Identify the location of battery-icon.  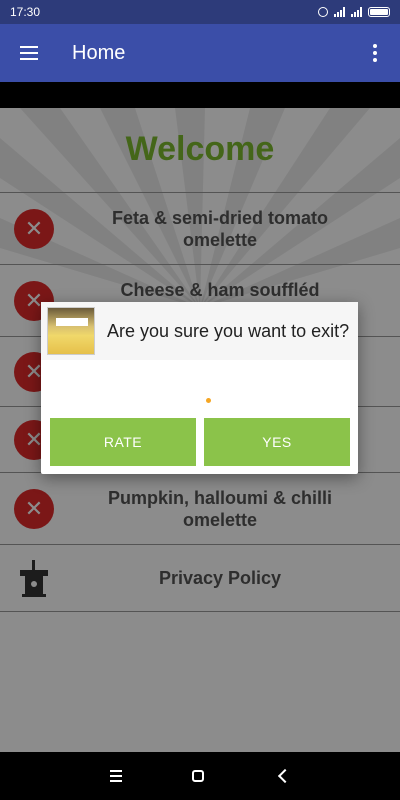
(379, 12).